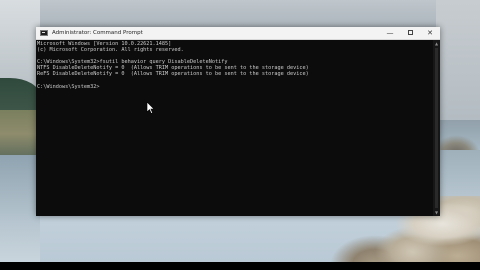  I want to click on console-prompt-line: C:\Windows\System32>, so click(235, 87).